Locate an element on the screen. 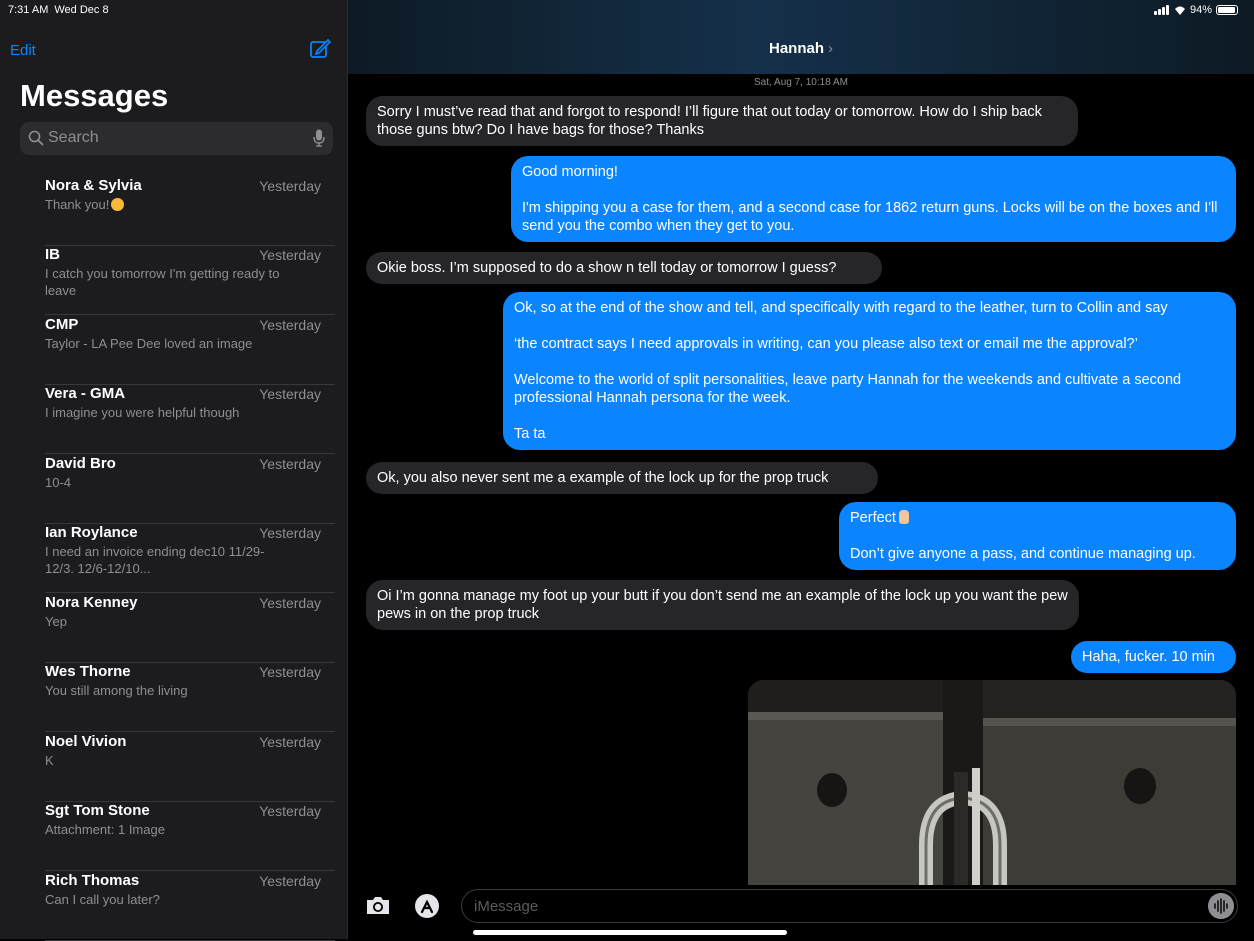 This screenshot has height=941, width=1254. conversation-name: Ian Roylance is located at coordinates (91, 532).